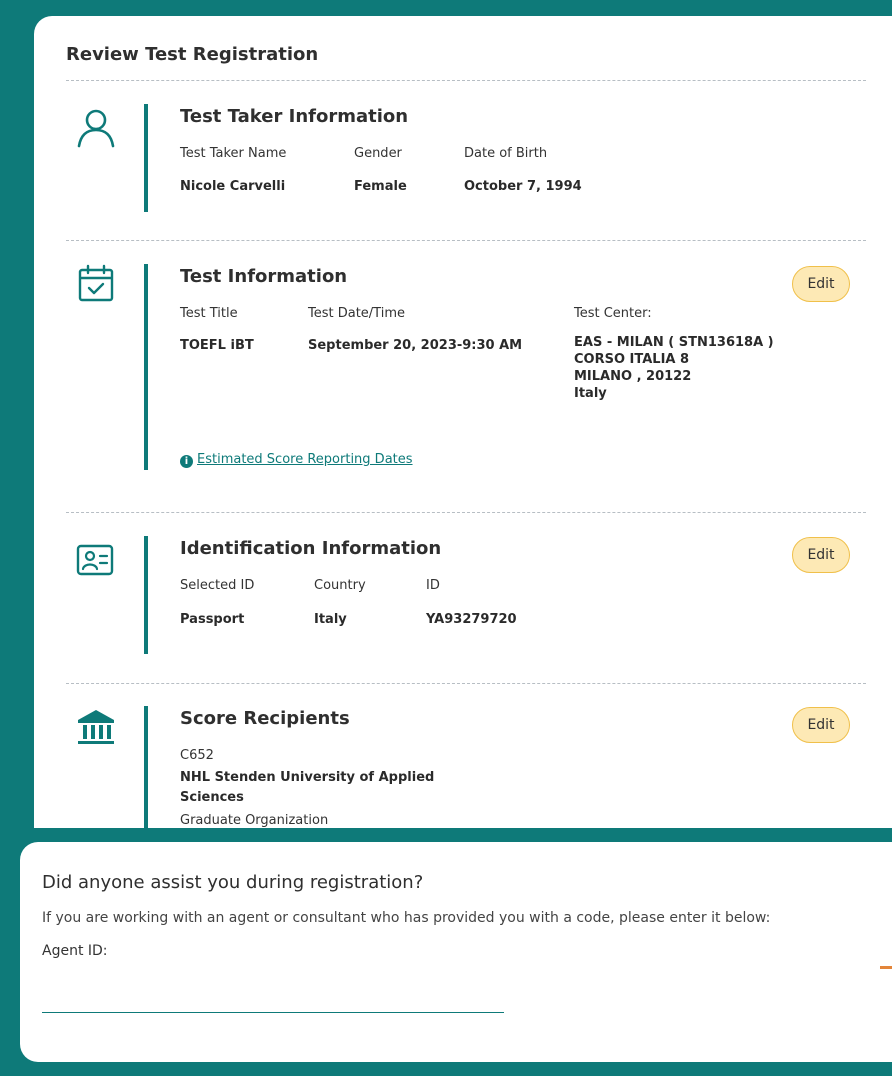  Describe the element at coordinates (192, 54) in the screenshot. I see `page-title: Review Test Registration` at that location.